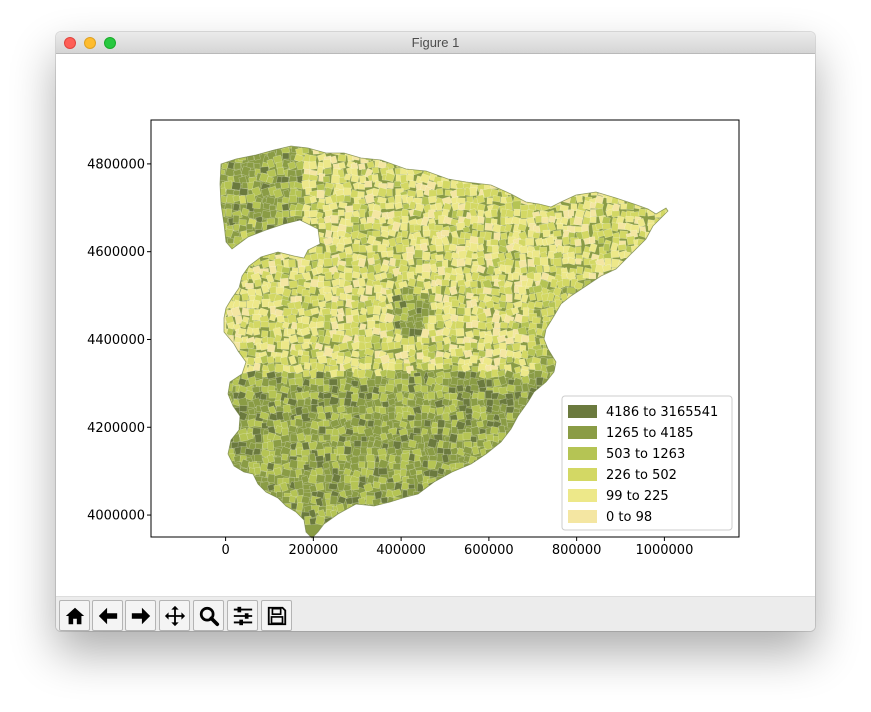  Describe the element at coordinates (116, 252) in the screenshot. I see `y-tick-label: 4600000` at that location.